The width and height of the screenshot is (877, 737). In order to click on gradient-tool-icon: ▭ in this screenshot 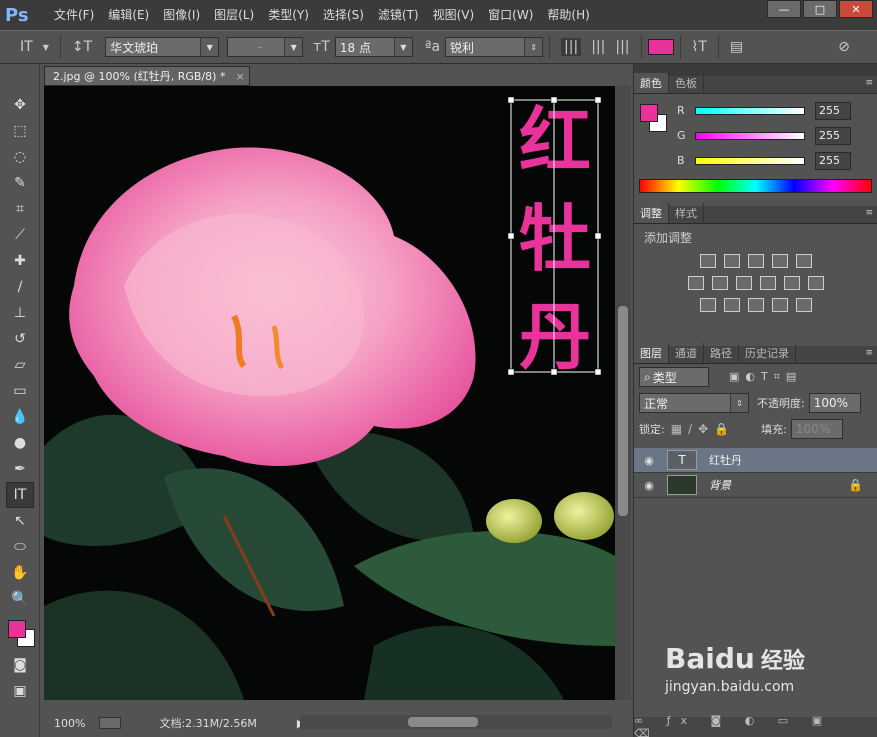, I will do `click(20, 391)`.